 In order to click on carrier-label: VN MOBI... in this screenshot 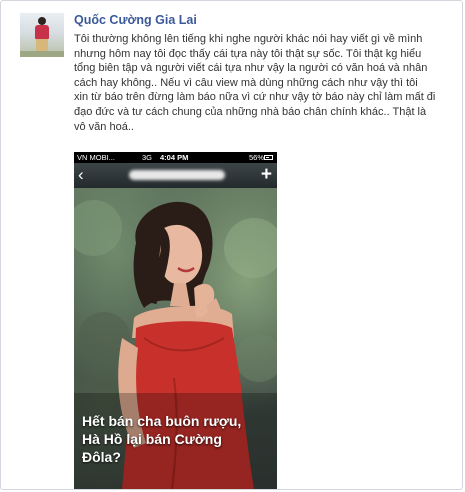, I will do `click(96, 157)`.